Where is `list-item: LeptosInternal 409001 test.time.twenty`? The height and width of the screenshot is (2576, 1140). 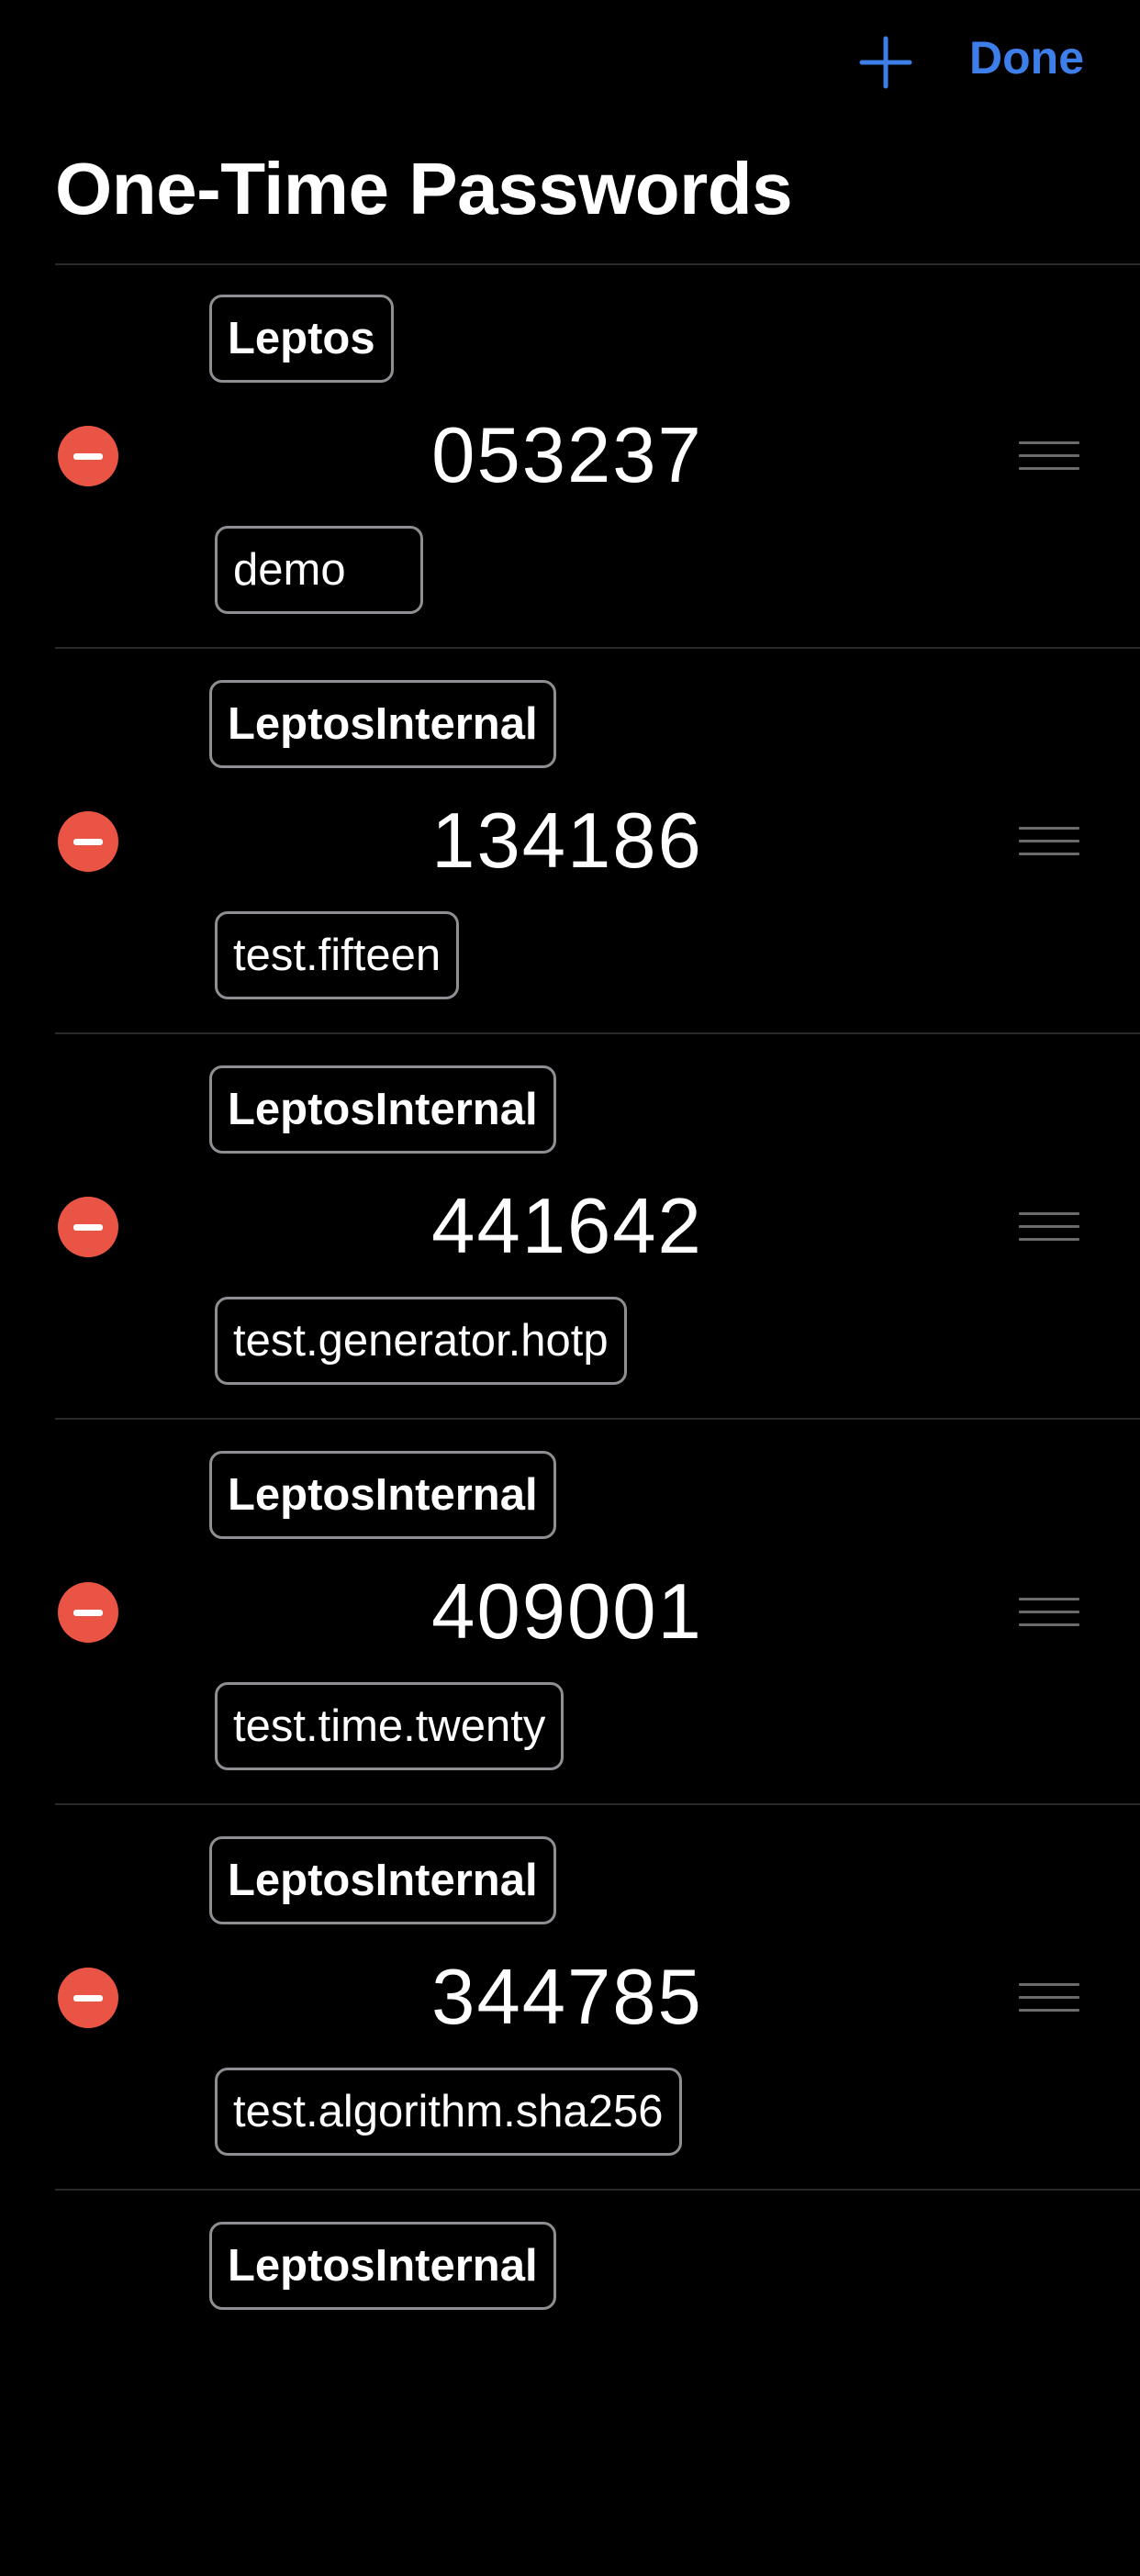 list-item: LeptosInternal 409001 test.time.twenty is located at coordinates (570, 1612).